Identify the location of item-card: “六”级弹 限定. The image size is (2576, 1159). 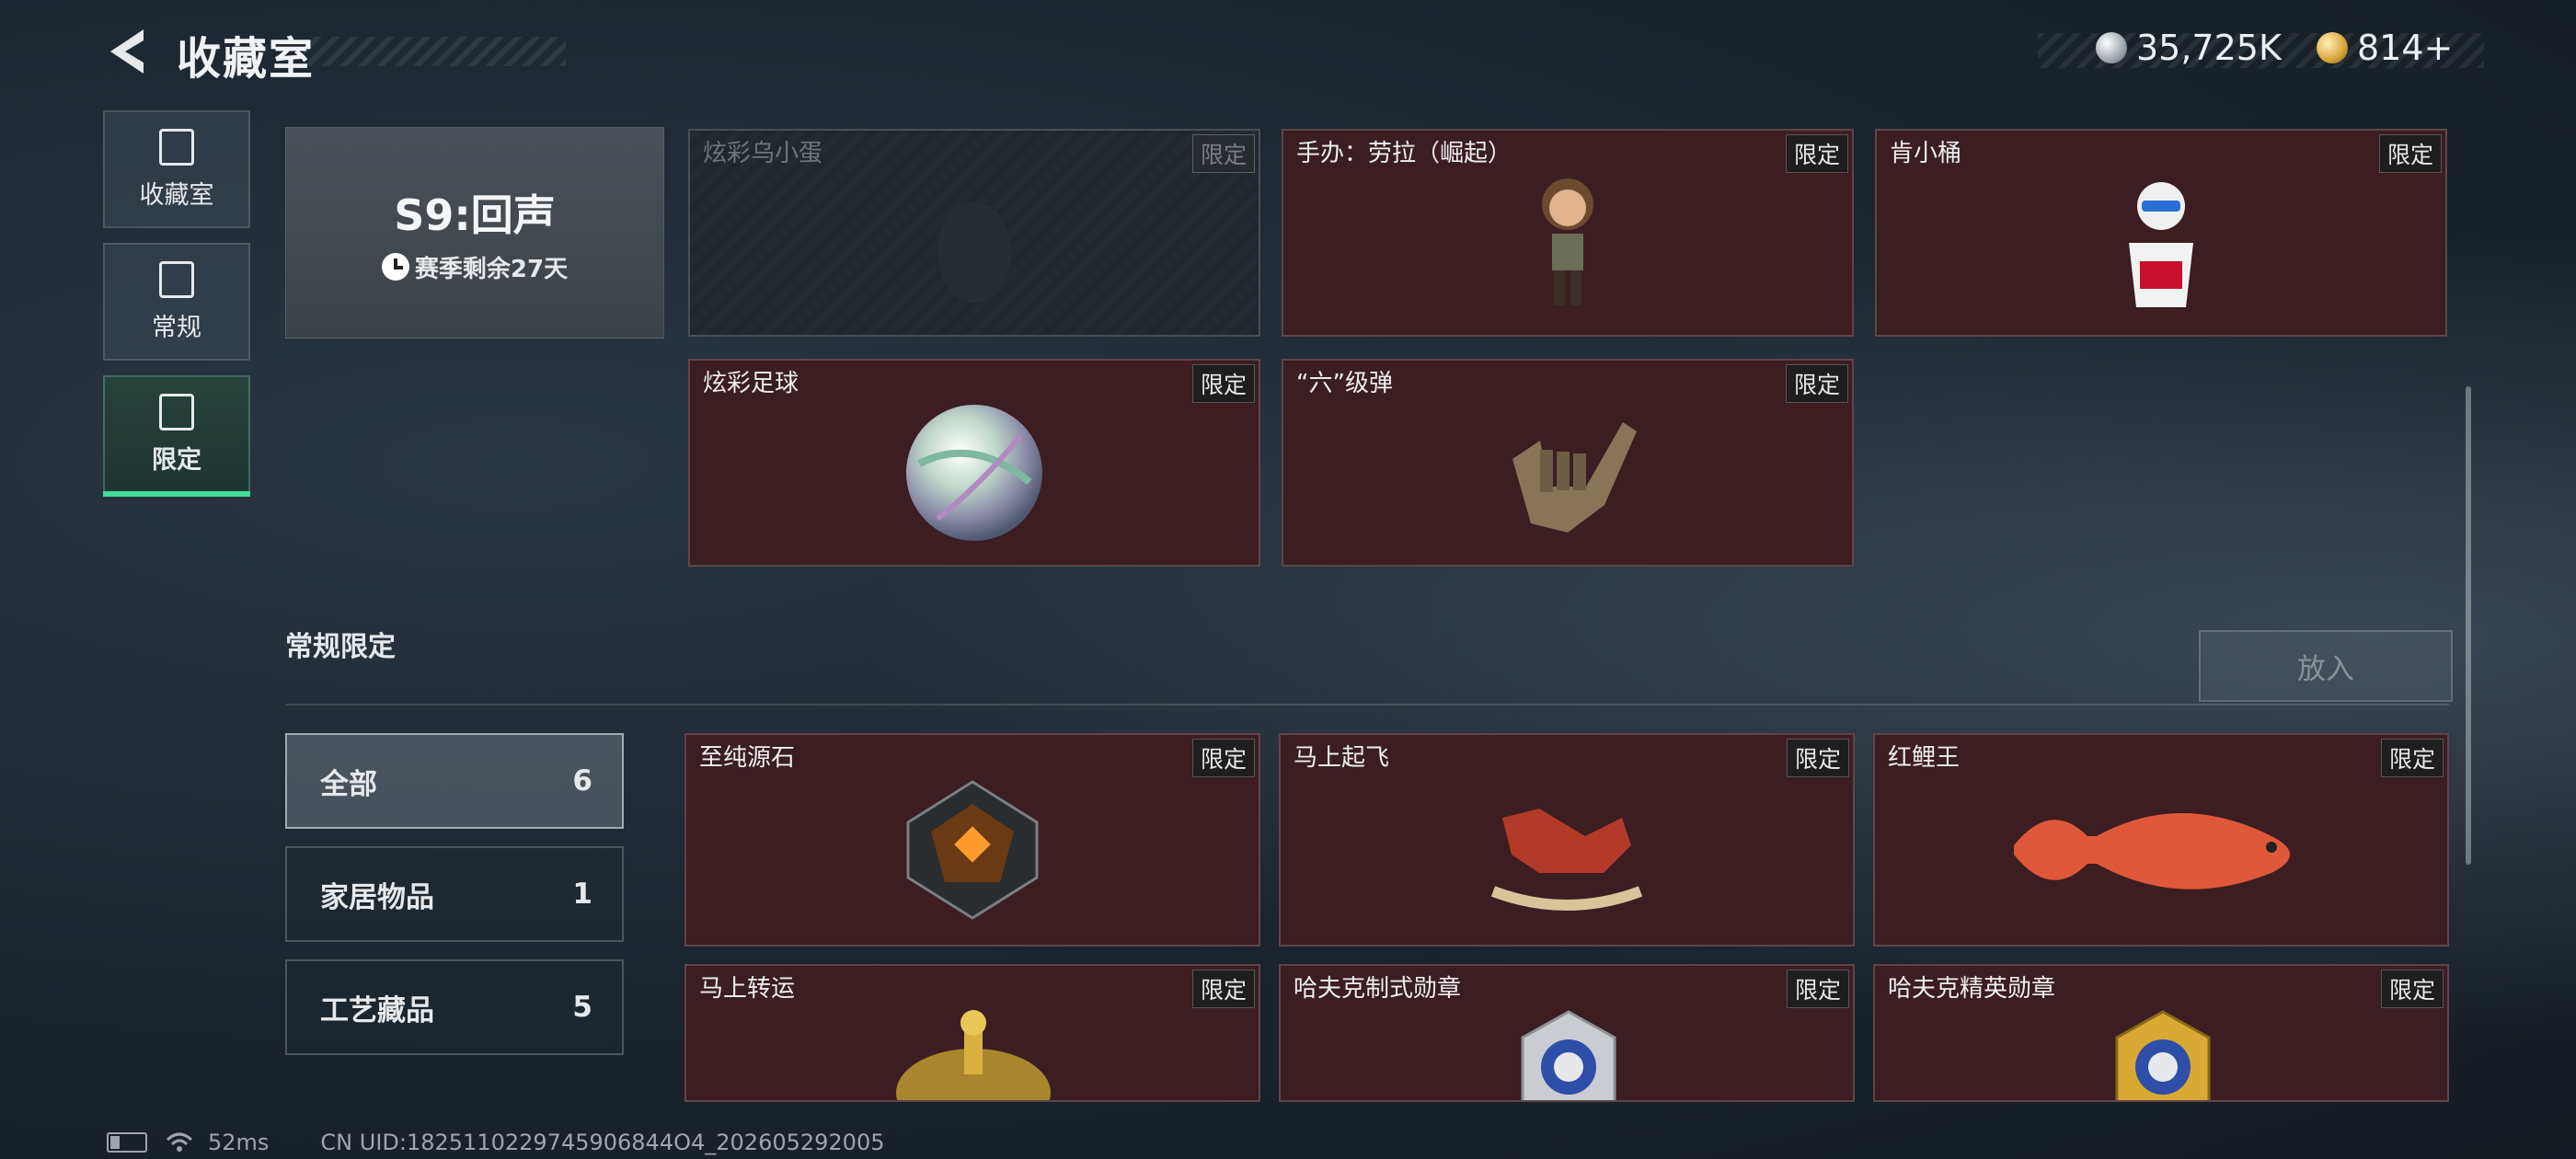
(1568, 463).